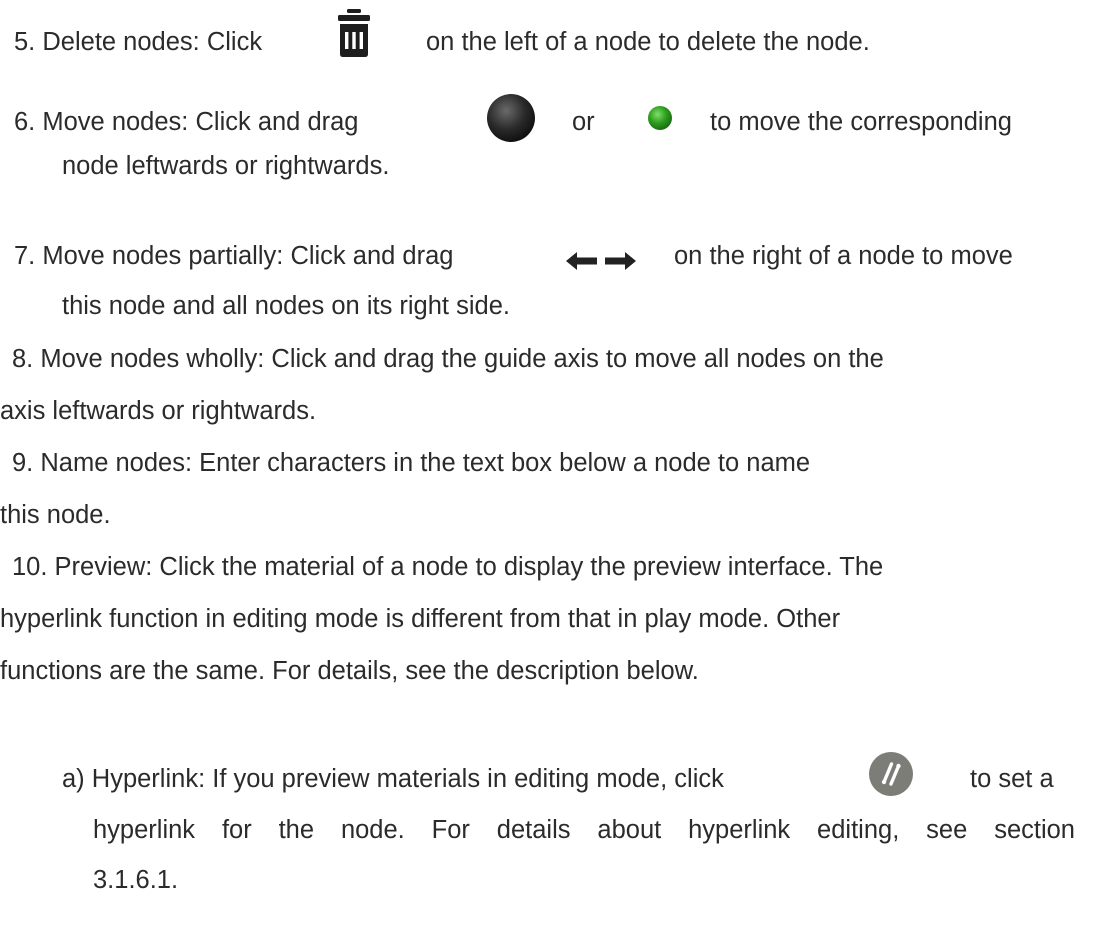  Describe the element at coordinates (158, 411) in the screenshot. I see `item-8-continuation: axis leftwards or rightwards.` at that location.